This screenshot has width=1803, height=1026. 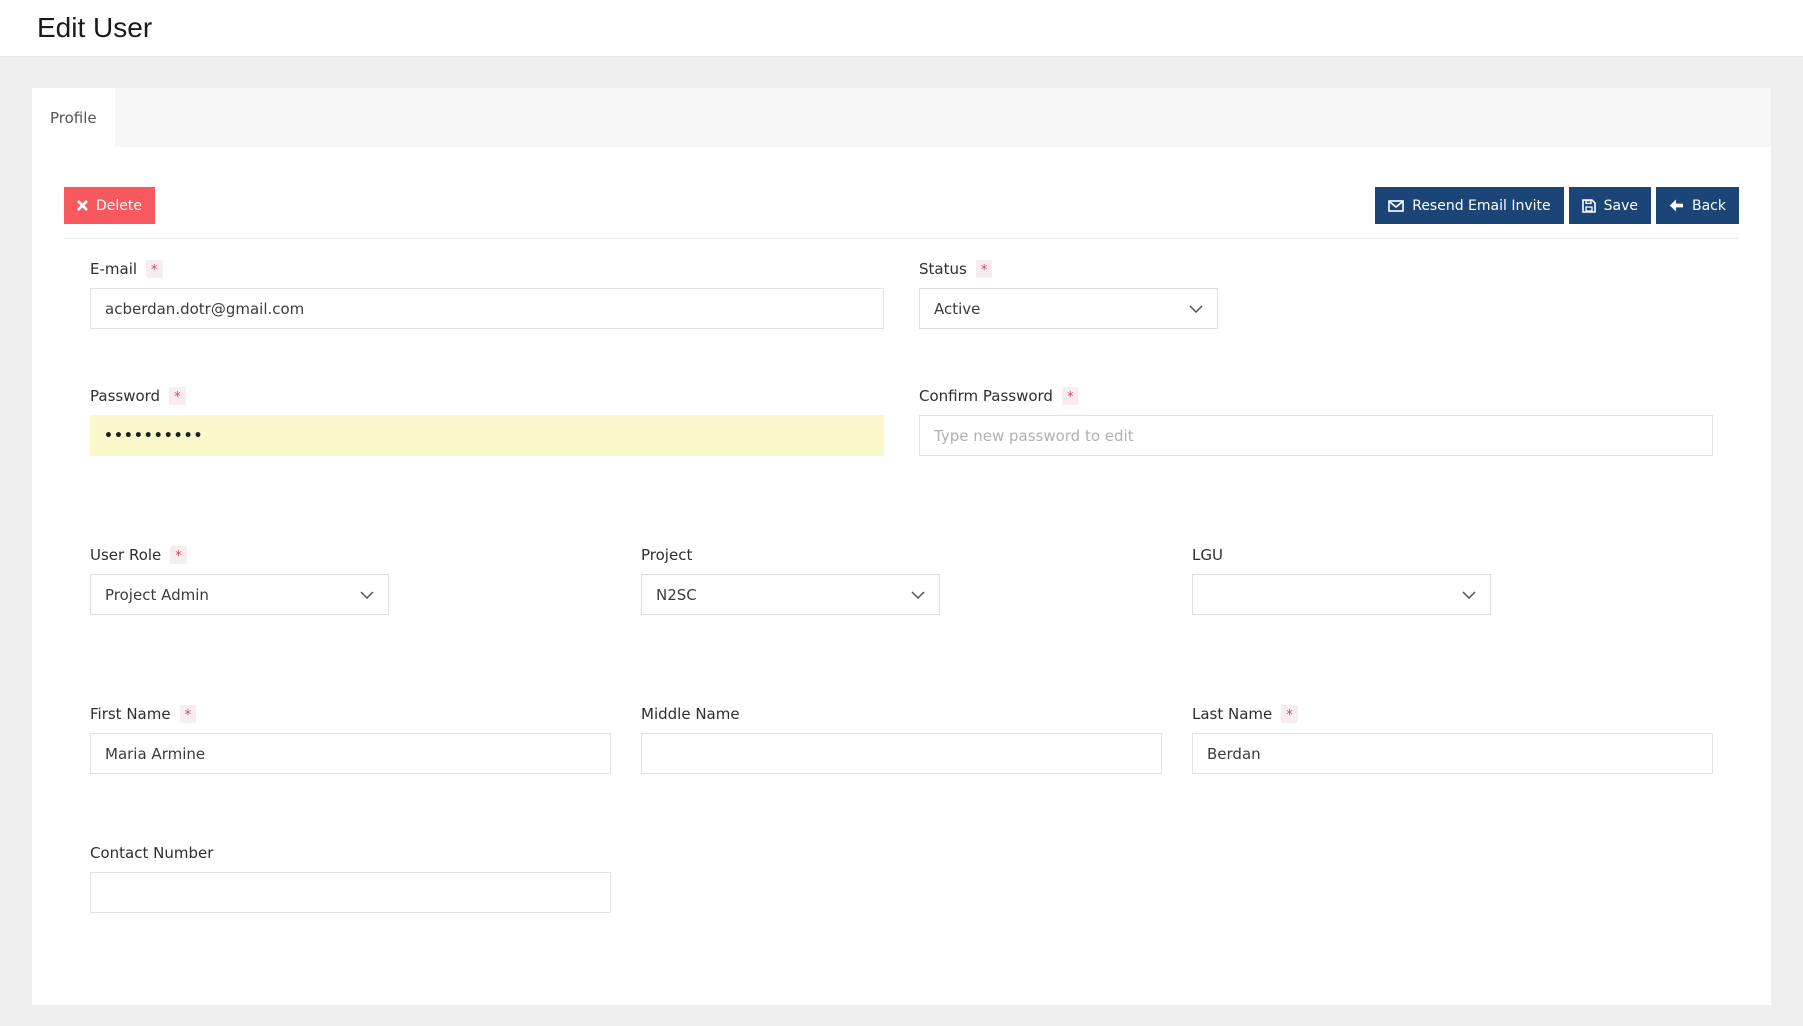 I want to click on form-row-names: First Name * Middle Name Last Name *, so click(x=901, y=739).